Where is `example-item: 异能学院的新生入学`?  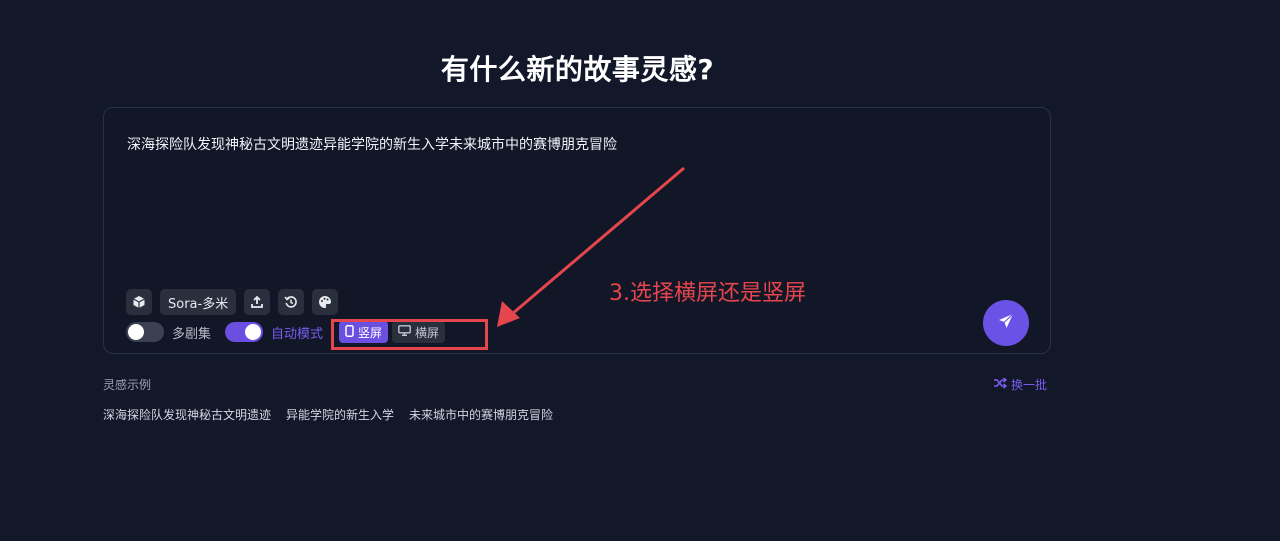
example-item: 异能学院的新生入学 is located at coordinates (340, 414).